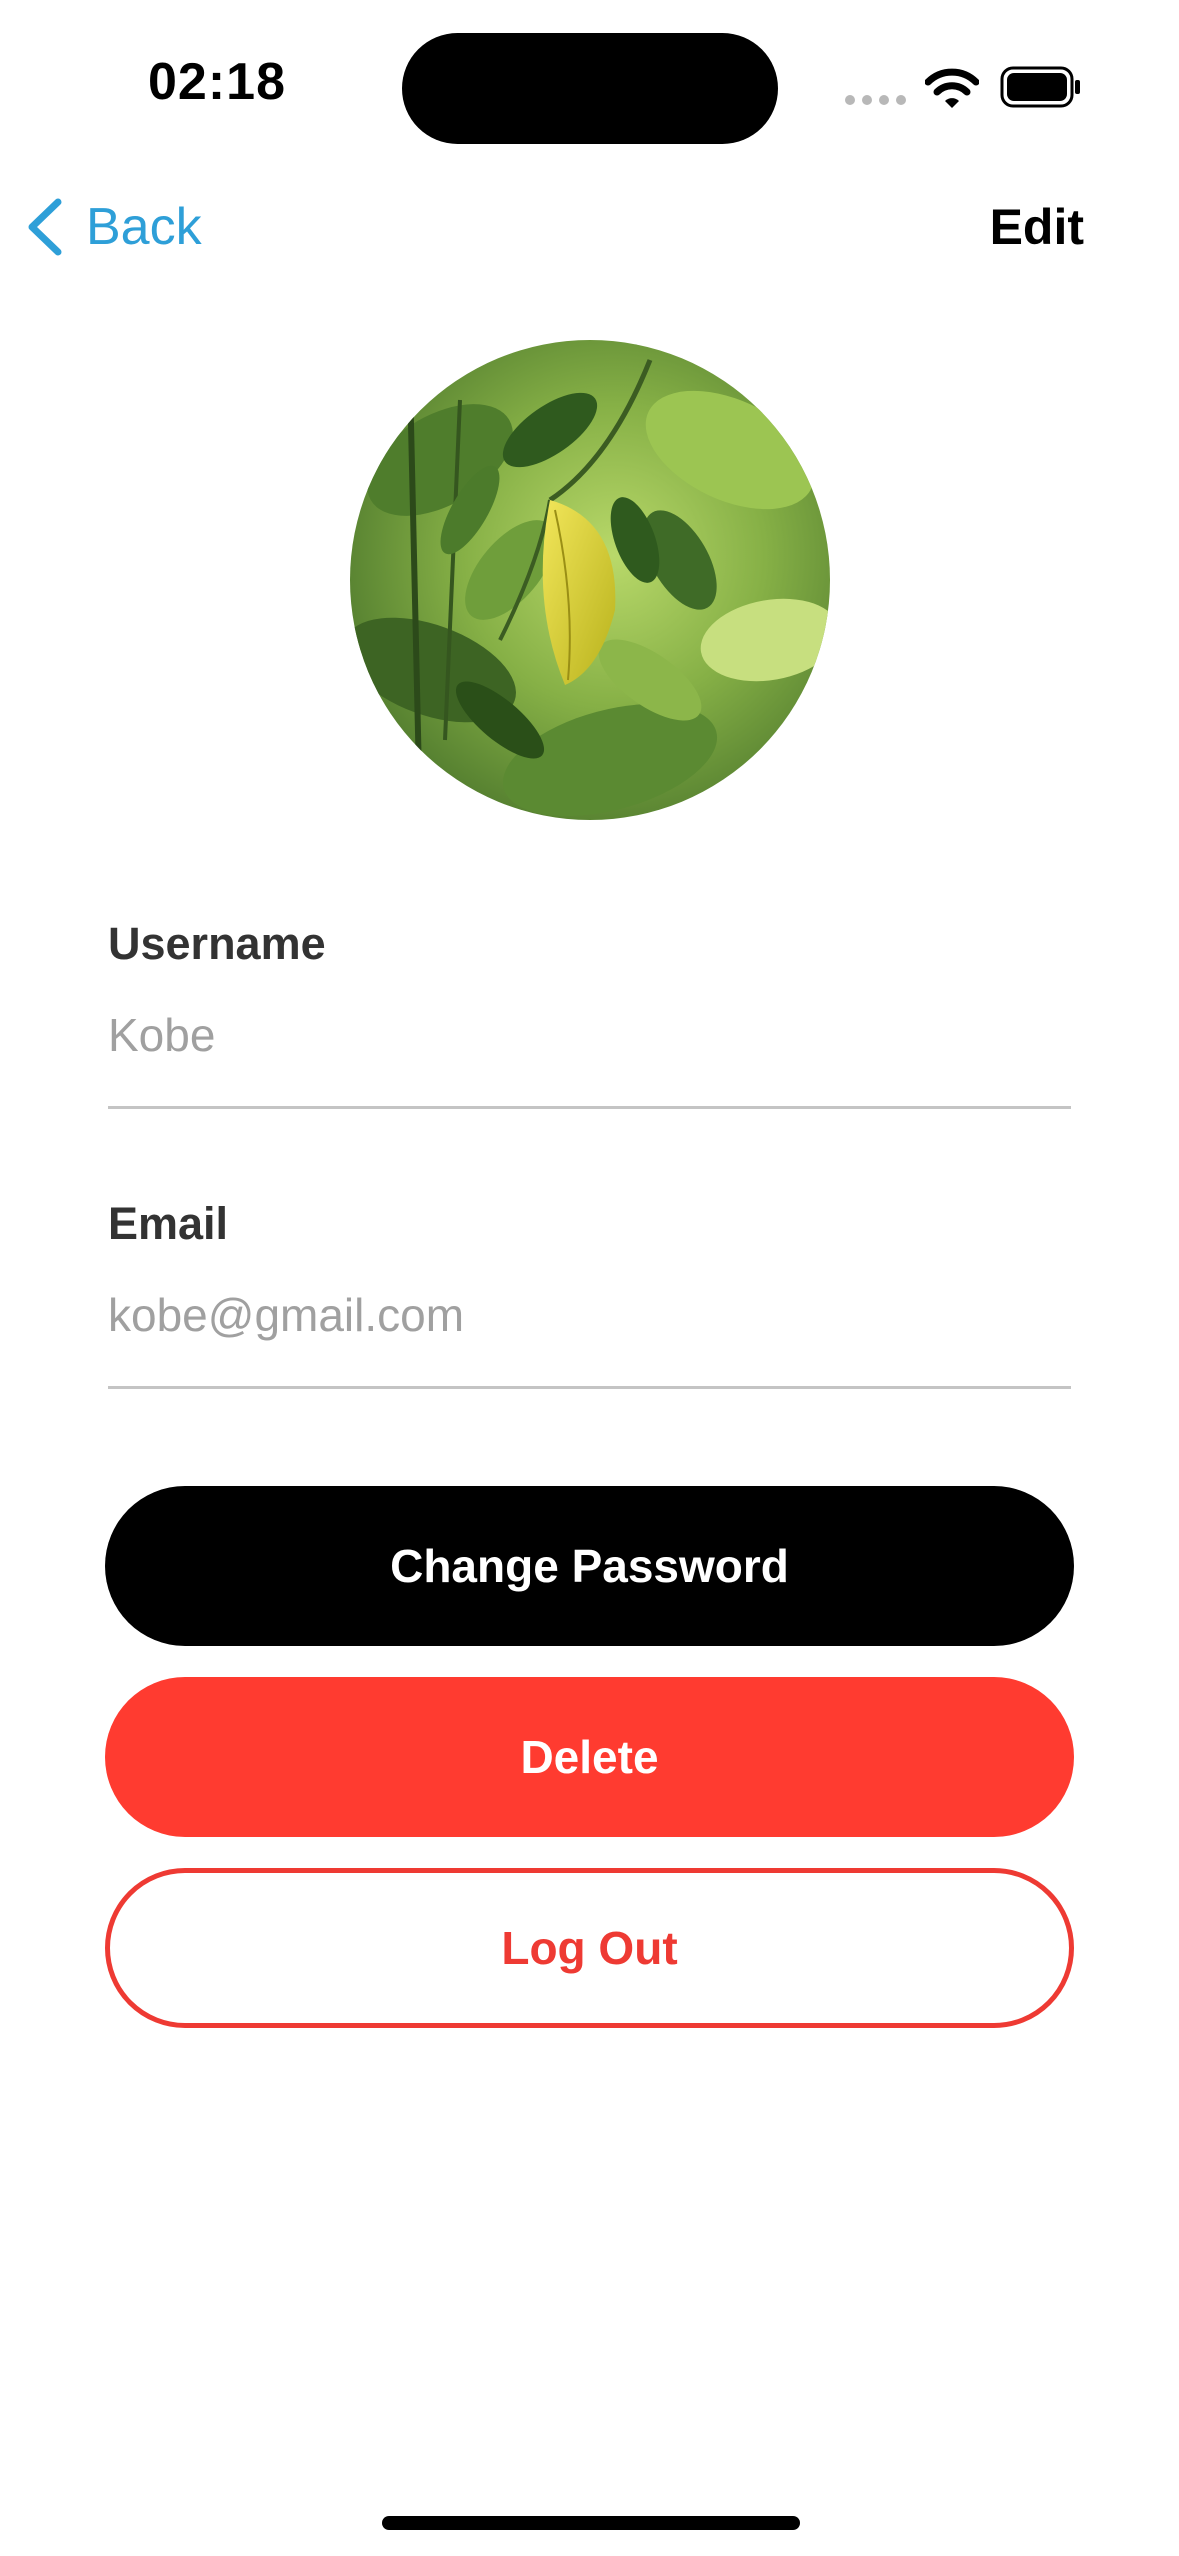 The height and width of the screenshot is (2556, 1179). I want to click on signal-icon, so click(875, 100).